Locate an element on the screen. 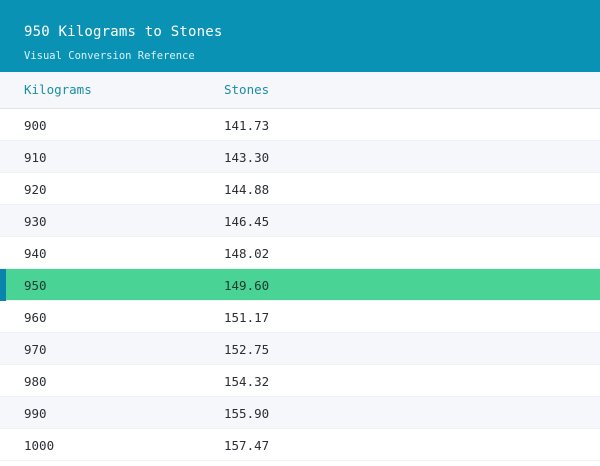 This screenshot has height=466, width=600. kilograms-cell: 1000 is located at coordinates (39, 445).